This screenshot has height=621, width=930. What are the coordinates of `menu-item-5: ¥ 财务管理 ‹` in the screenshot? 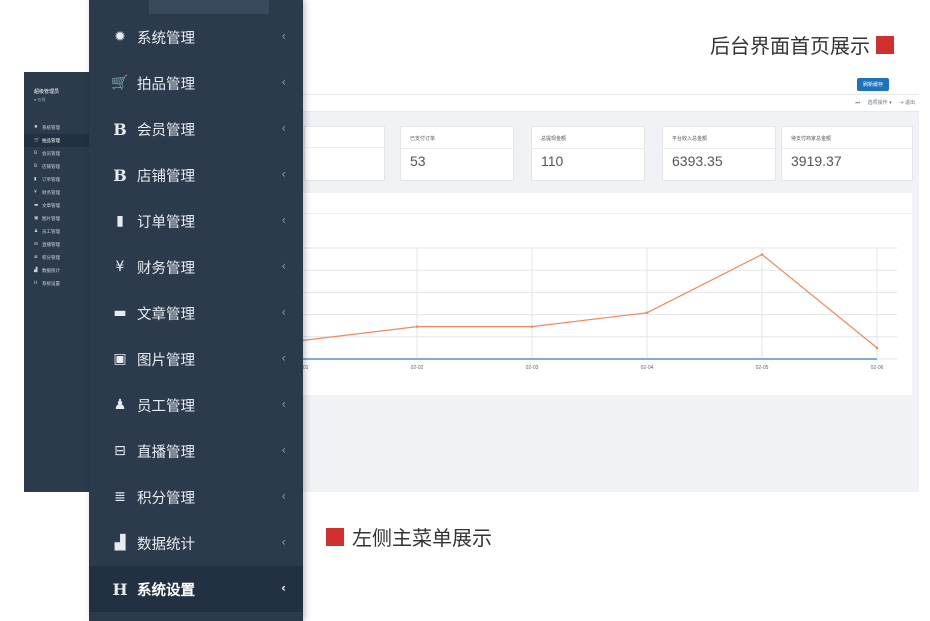 It's located at (196, 267).